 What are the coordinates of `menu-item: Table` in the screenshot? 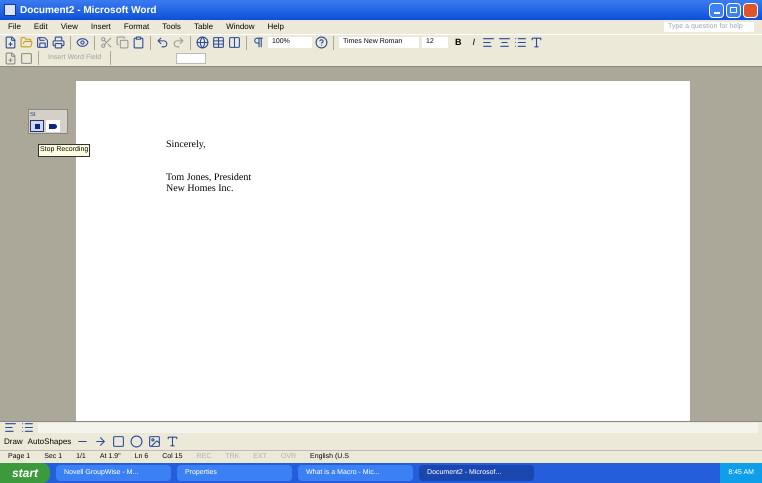 It's located at (204, 27).